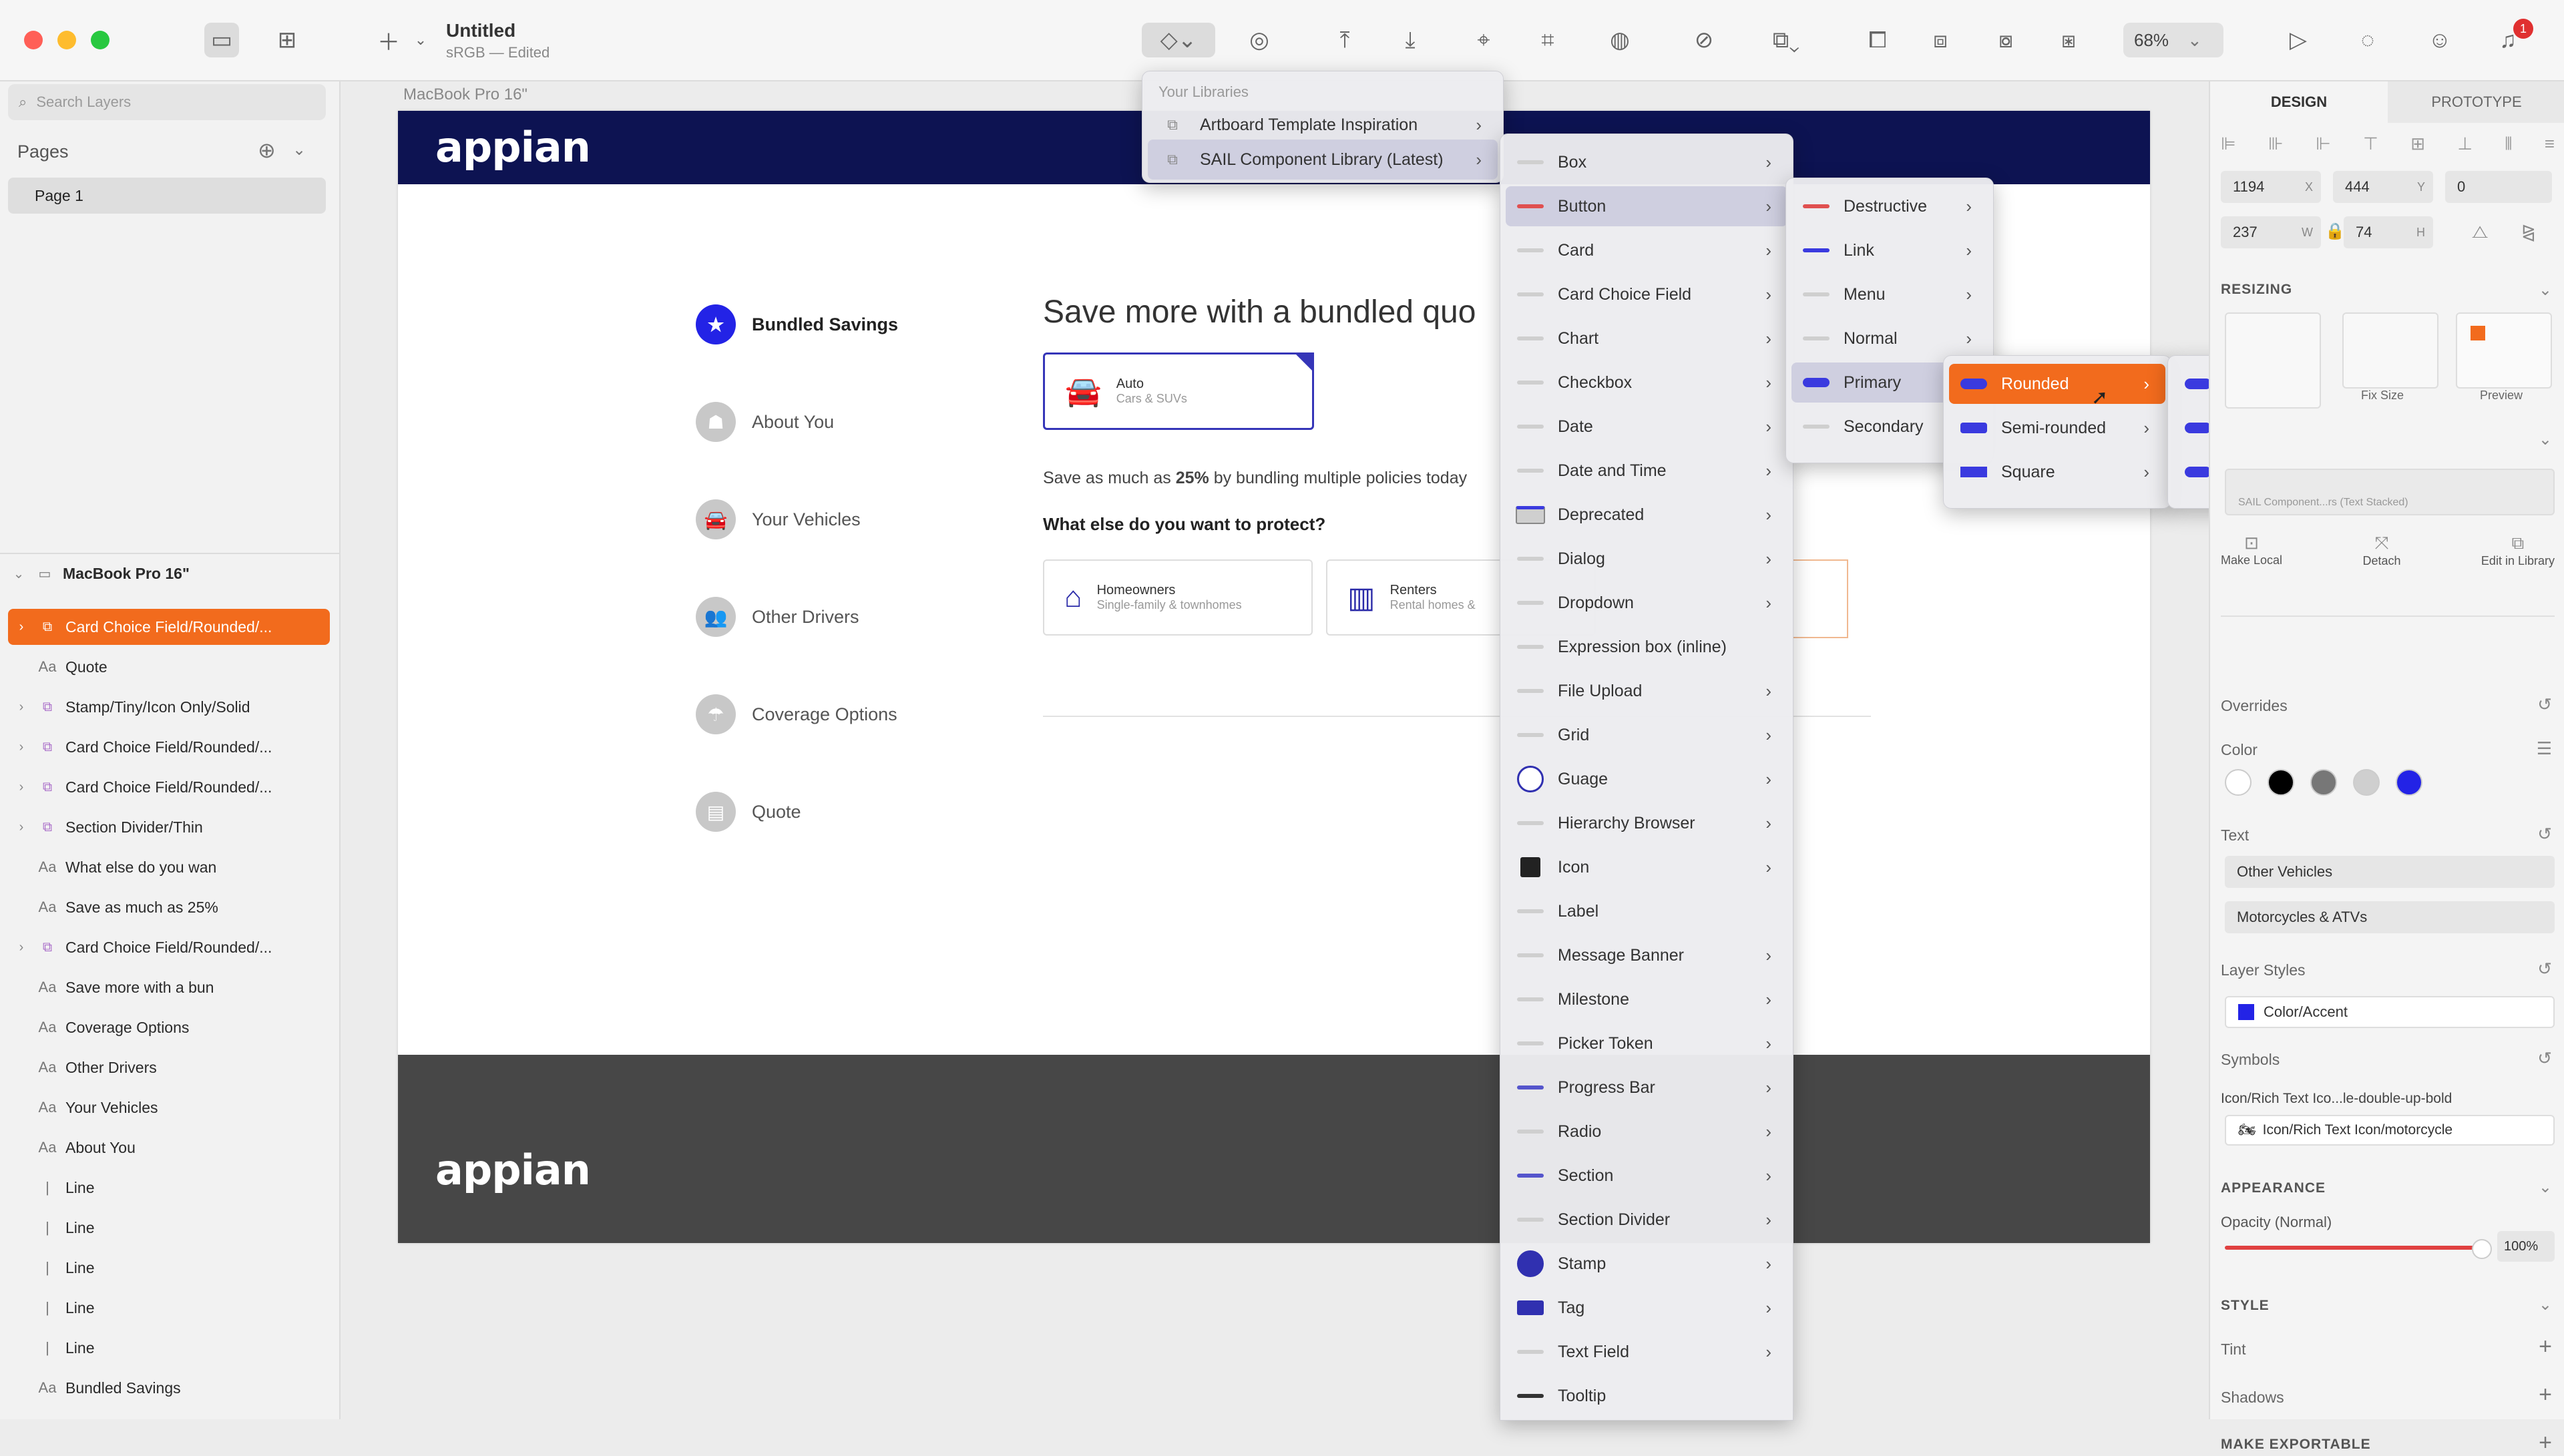 This screenshot has width=2564, height=1456. I want to click on align-left-icon: ⊫, so click(2228, 147).